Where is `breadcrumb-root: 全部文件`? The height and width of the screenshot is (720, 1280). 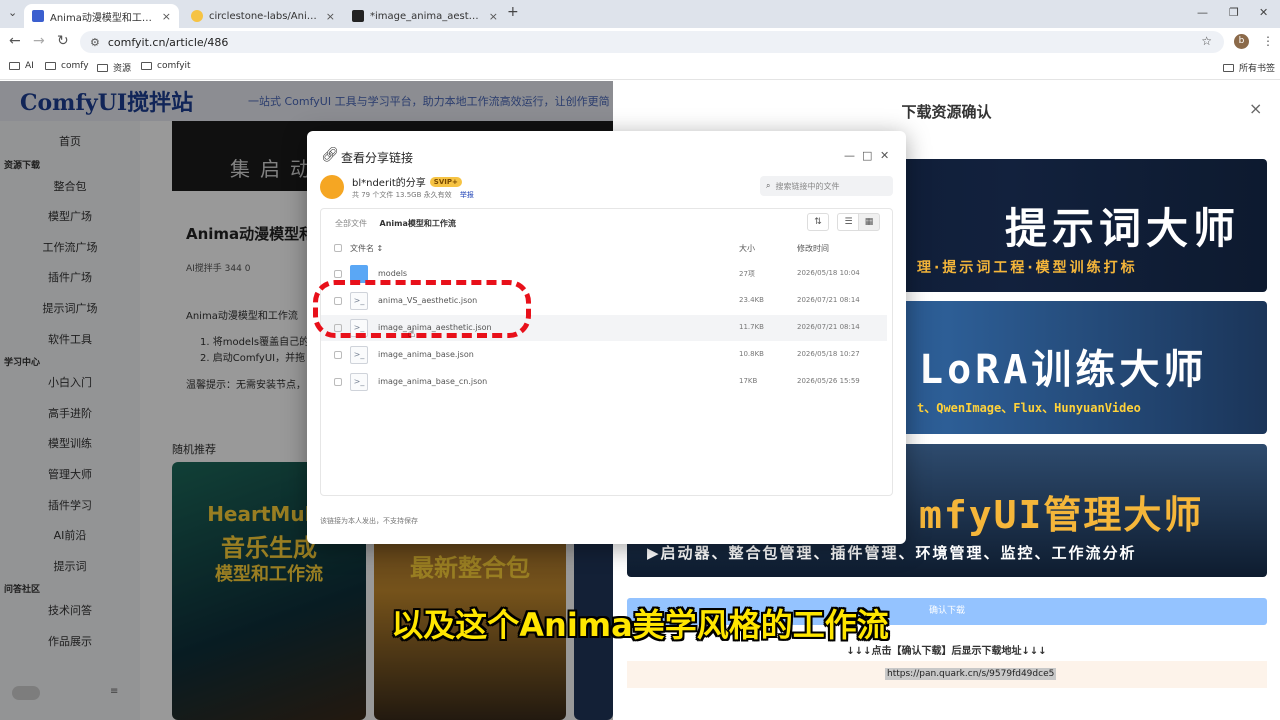
breadcrumb-root: 全部文件 is located at coordinates (351, 223).